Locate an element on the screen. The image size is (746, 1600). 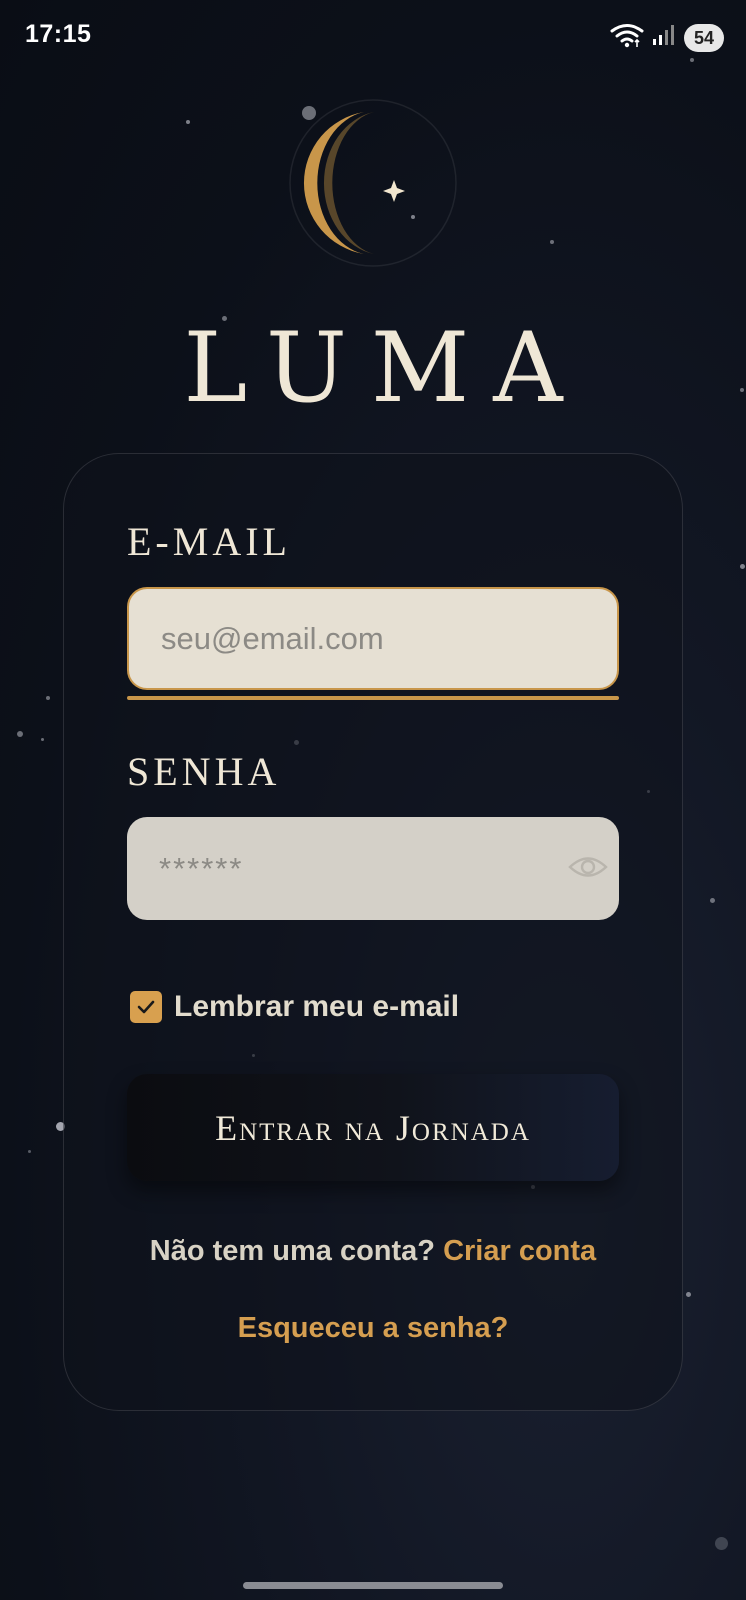
checkmark-icon is located at coordinates (146, 1007).